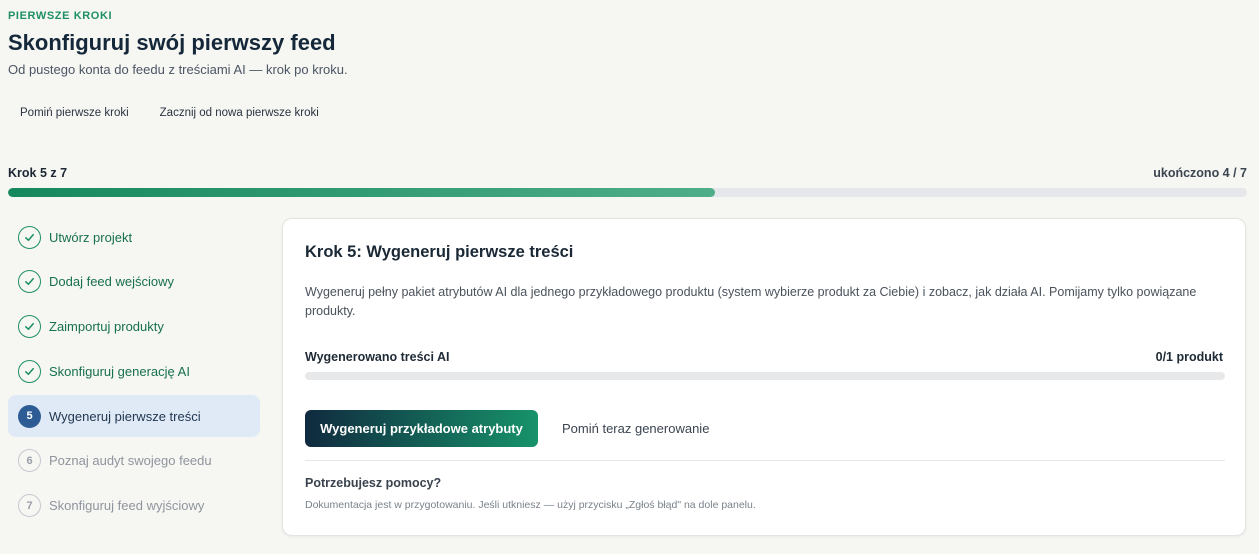 This screenshot has width=1259, height=554. Describe the element at coordinates (119, 371) in the screenshot. I see `step-label: Skonfiguruj generację AI` at that location.